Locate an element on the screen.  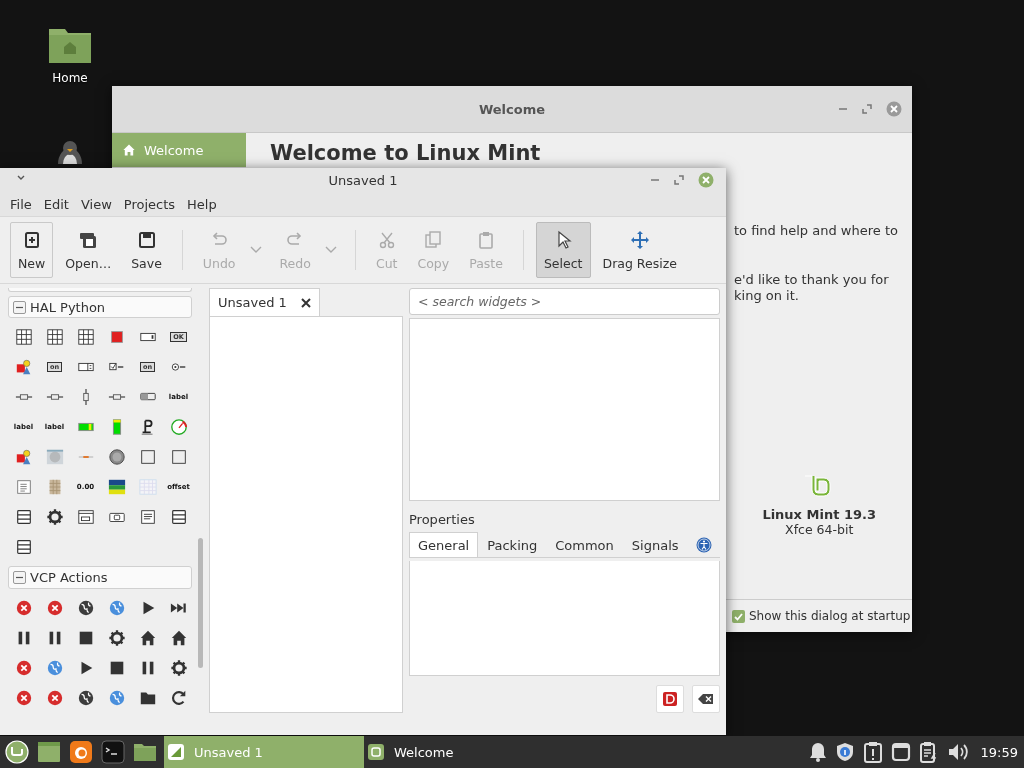
clear-button is located at coordinates (706, 699).